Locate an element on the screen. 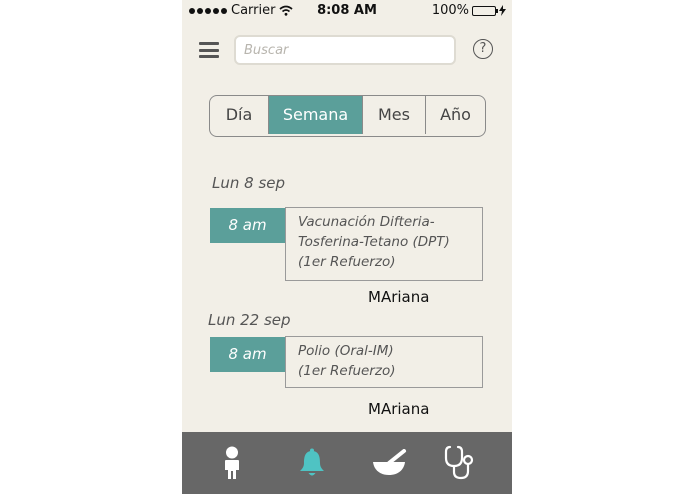 Image resolution: width=695 pixels, height=494 pixels. view-segmented-control: Día Semana Mes Año is located at coordinates (347, 116).